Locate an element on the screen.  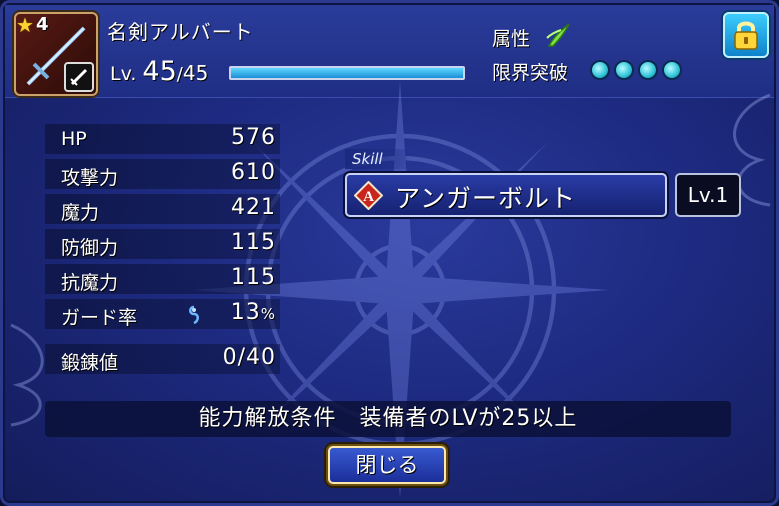
lock-button is located at coordinates (746, 35).